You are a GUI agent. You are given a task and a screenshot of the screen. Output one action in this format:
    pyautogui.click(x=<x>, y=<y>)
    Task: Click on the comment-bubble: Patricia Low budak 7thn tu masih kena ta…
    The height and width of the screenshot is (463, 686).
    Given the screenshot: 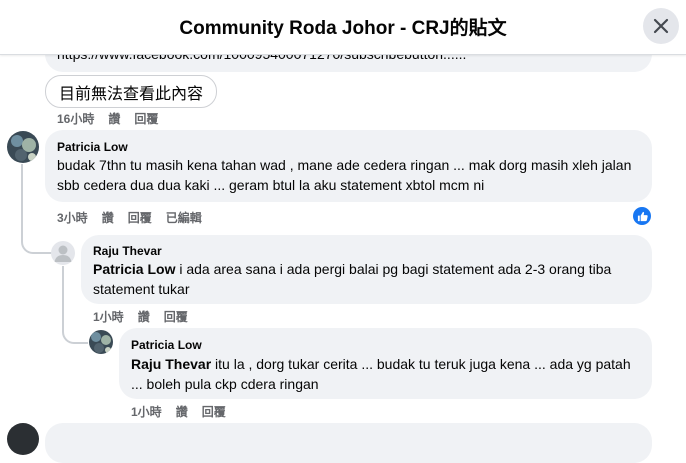 What is the action you would take?
    pyautogui.click(x=348, y=166)
    